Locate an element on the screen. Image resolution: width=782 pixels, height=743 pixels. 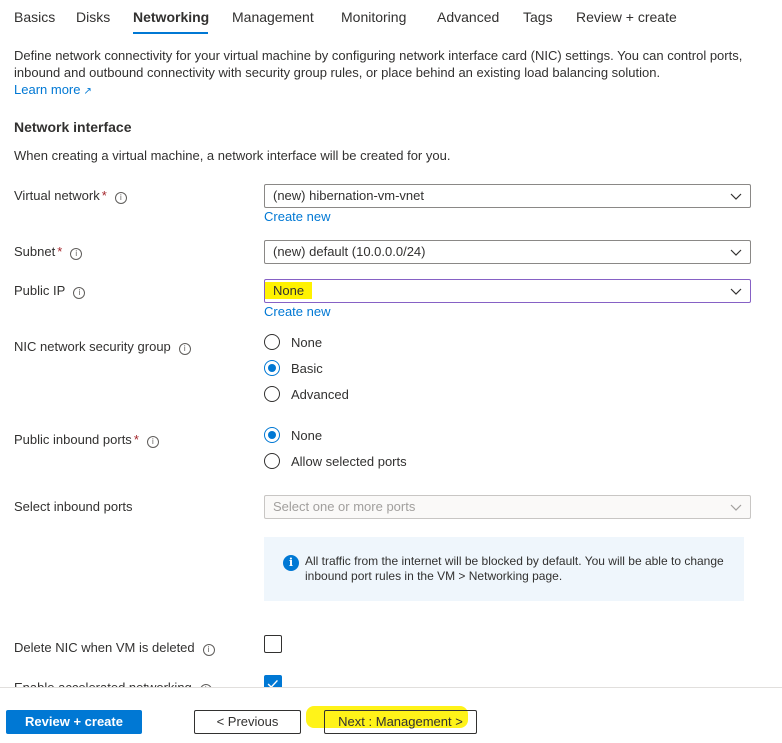
virtual-network-create-new-link: Create new is located at coordinates (297, 216).